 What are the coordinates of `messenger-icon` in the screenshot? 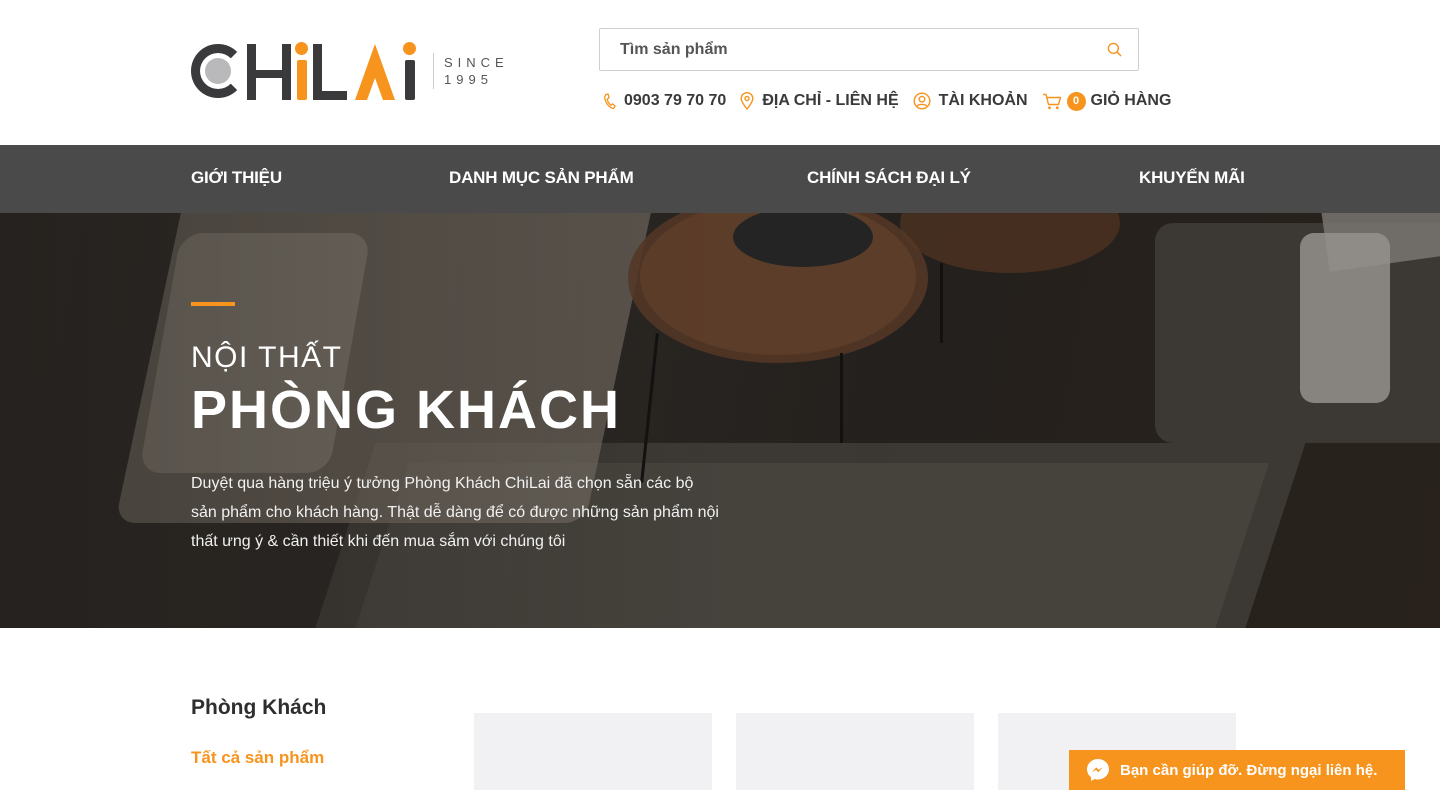 It's located at (1098, 770).